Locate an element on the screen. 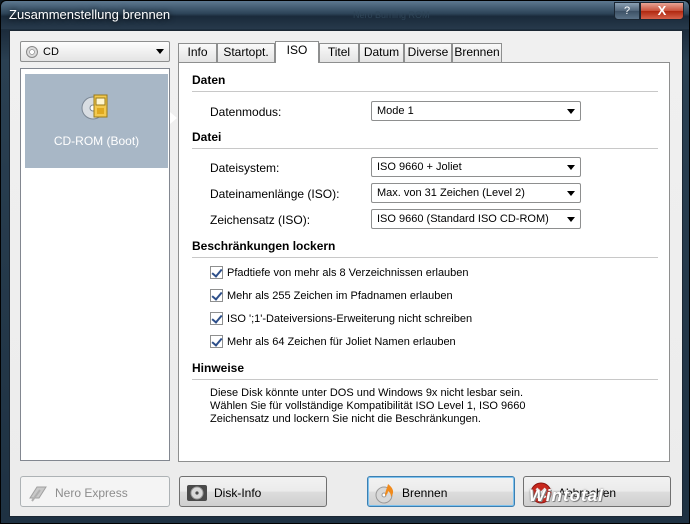 The width and height of the screenshot is (690, 524). zeichensatz-select: ISO 9660 (Standard ISO CD-ROM) is located at coordinates (476, 219).